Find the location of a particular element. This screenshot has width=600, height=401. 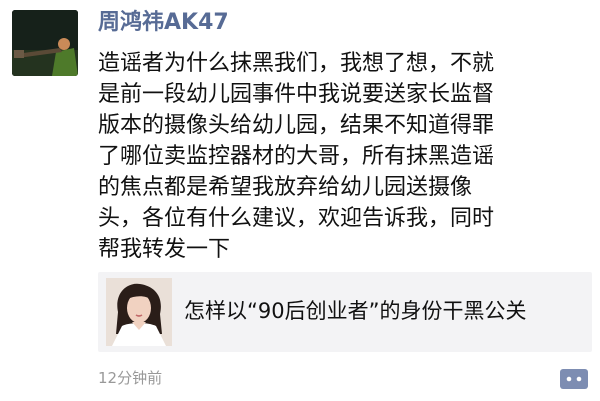

content-line: 帮我转发一下 is located at coordinates (164, 249).